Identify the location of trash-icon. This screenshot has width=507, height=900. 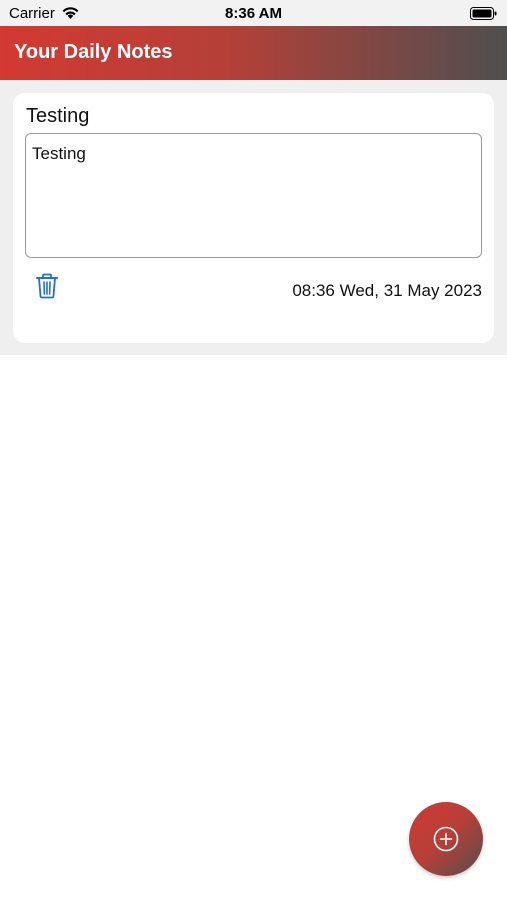
(47, 286).